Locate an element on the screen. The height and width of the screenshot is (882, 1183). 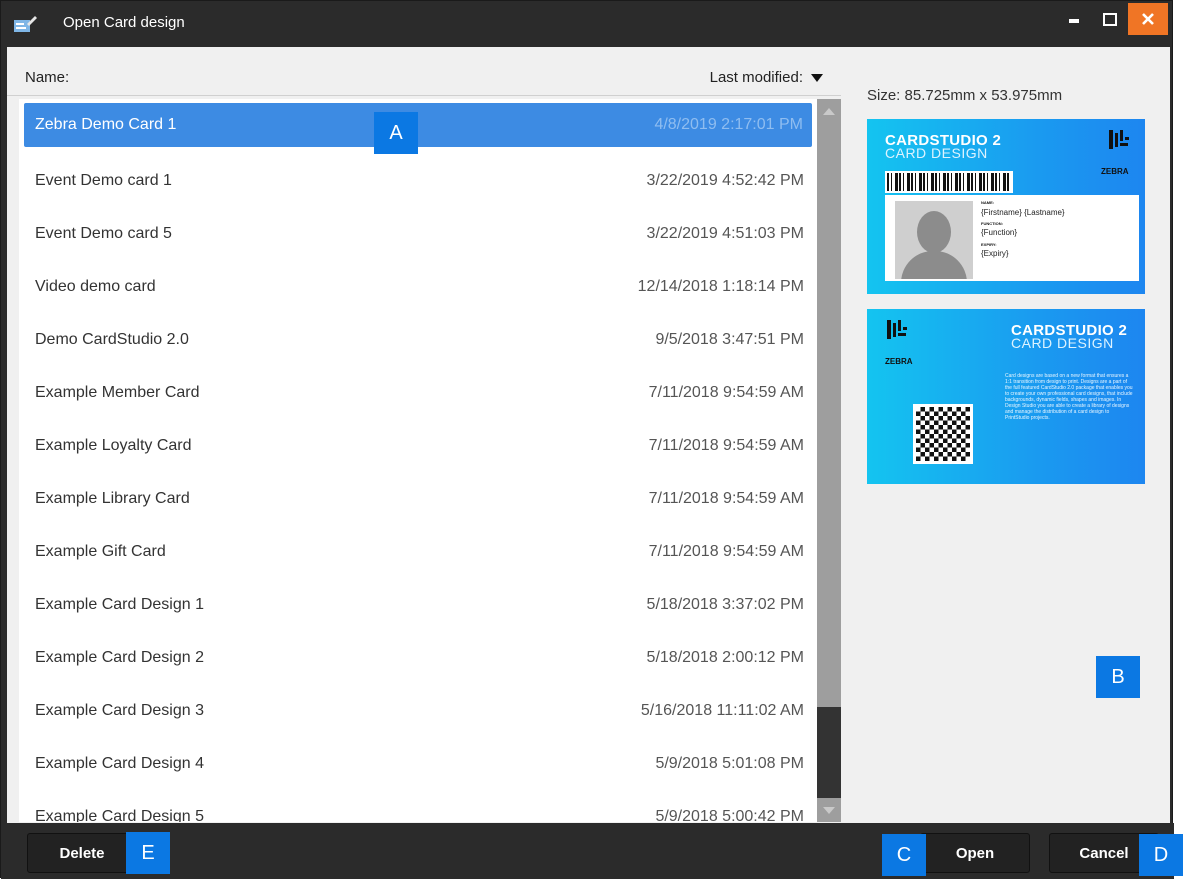
name-column-header: Name: is located at coordinates (47, 77).